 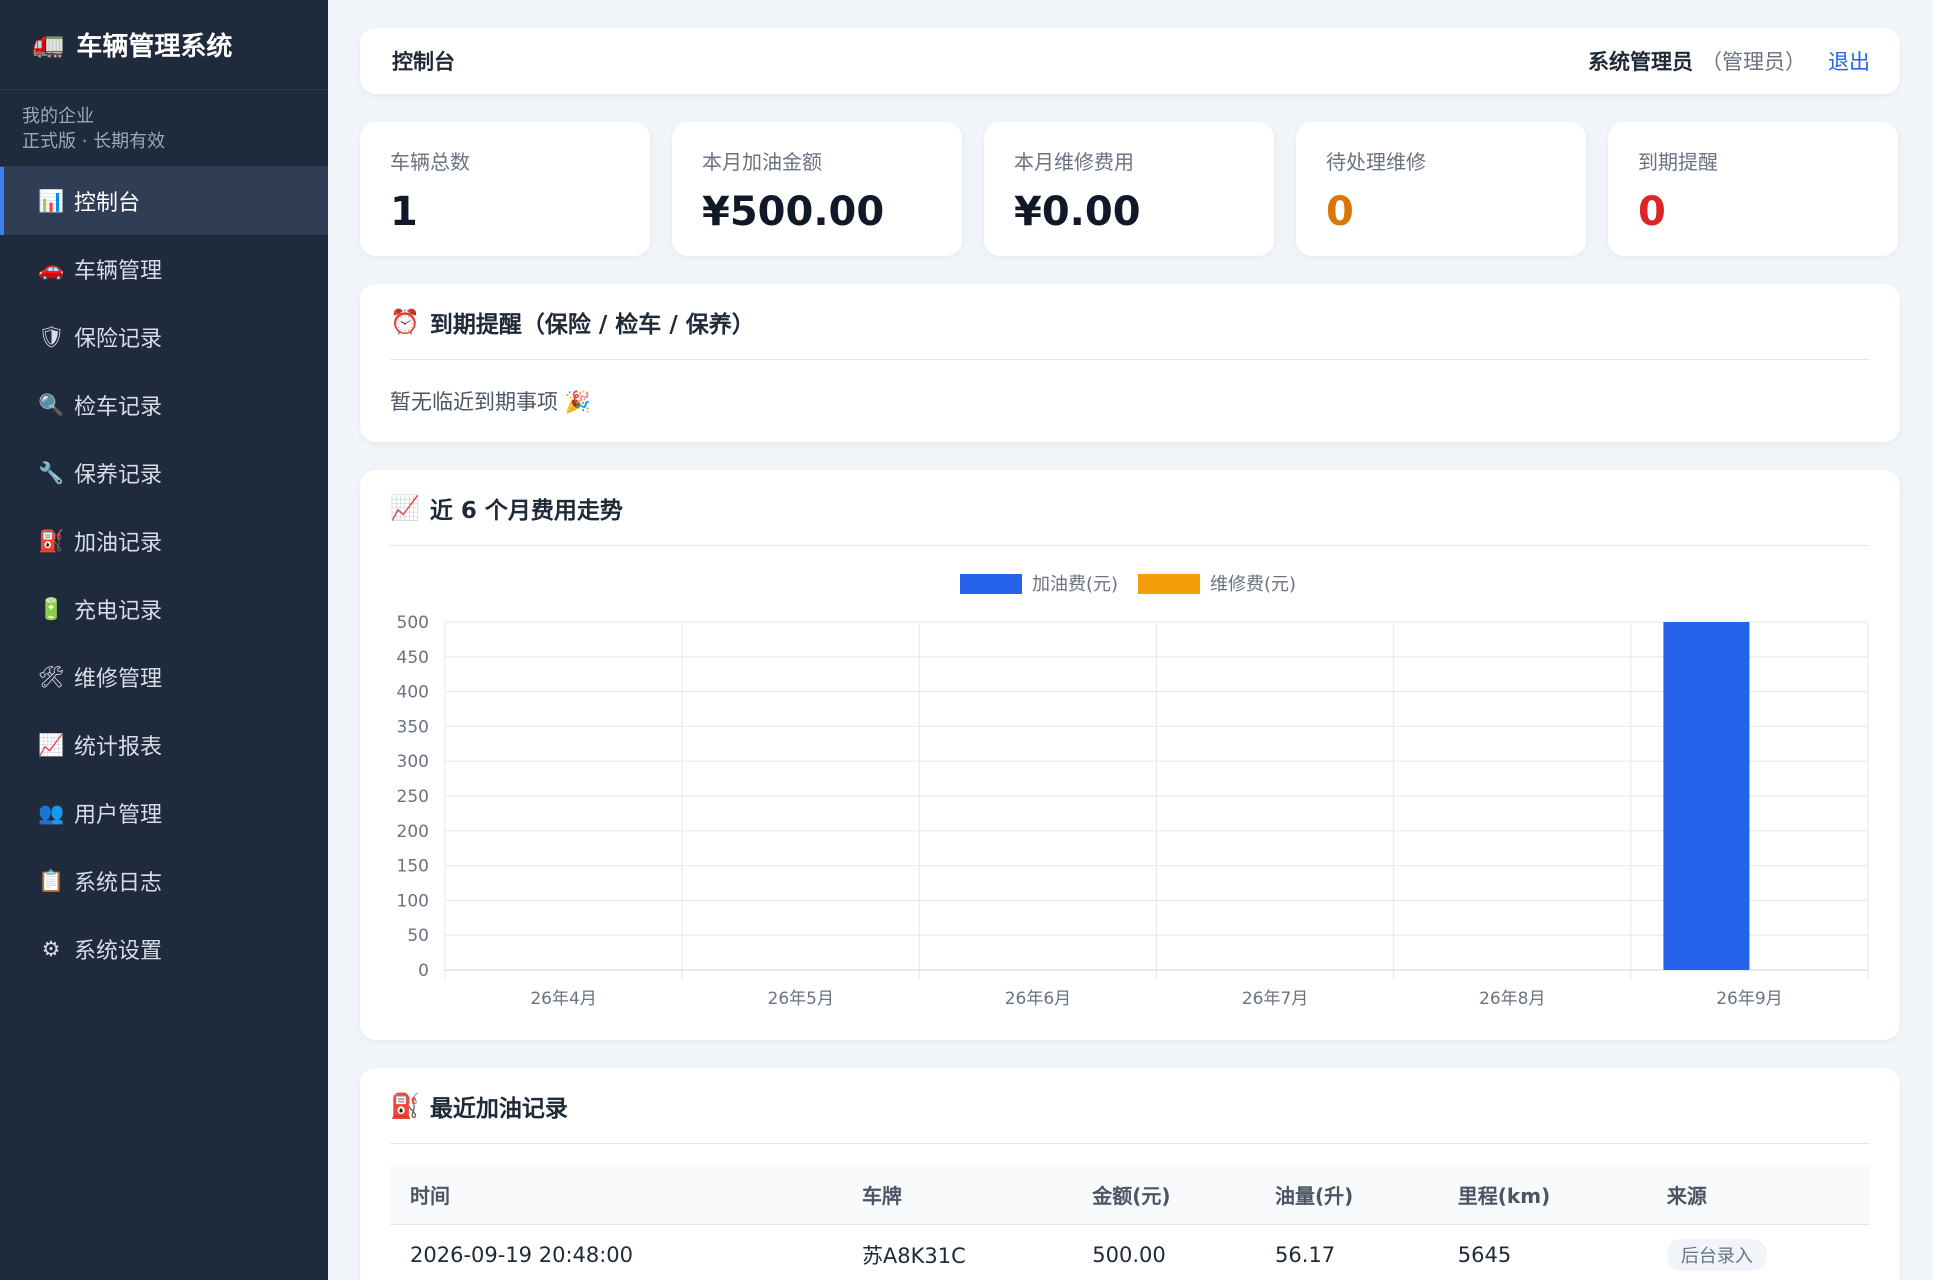 I want to click on sidebar-item-6: 🔋 充电记录, so click(x=164, y=609).